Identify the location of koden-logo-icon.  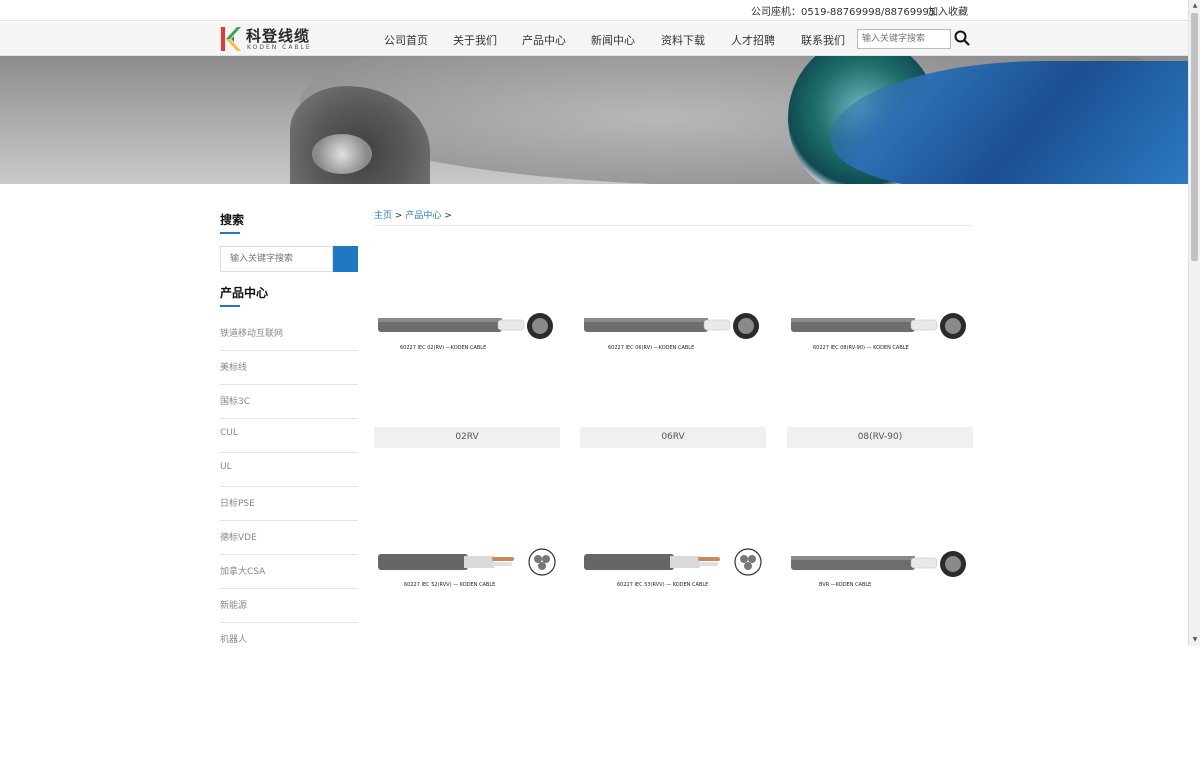
(231, 39).